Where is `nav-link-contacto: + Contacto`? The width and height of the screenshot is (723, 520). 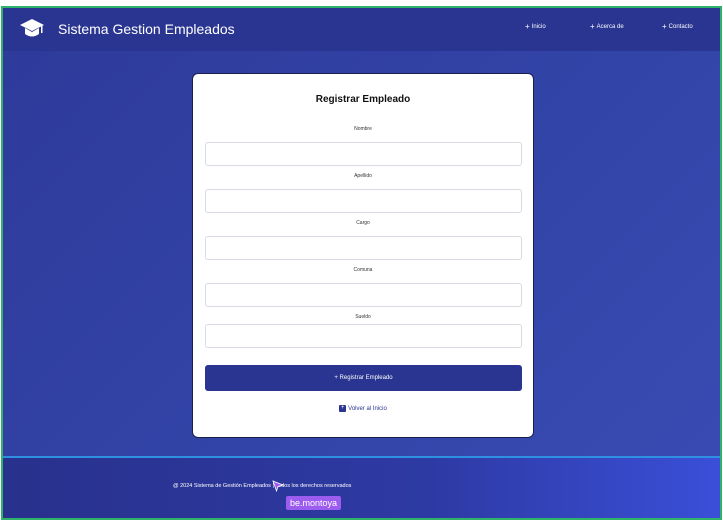
nav-link-contacto: + Contacto is located at coordinates (677, 26).